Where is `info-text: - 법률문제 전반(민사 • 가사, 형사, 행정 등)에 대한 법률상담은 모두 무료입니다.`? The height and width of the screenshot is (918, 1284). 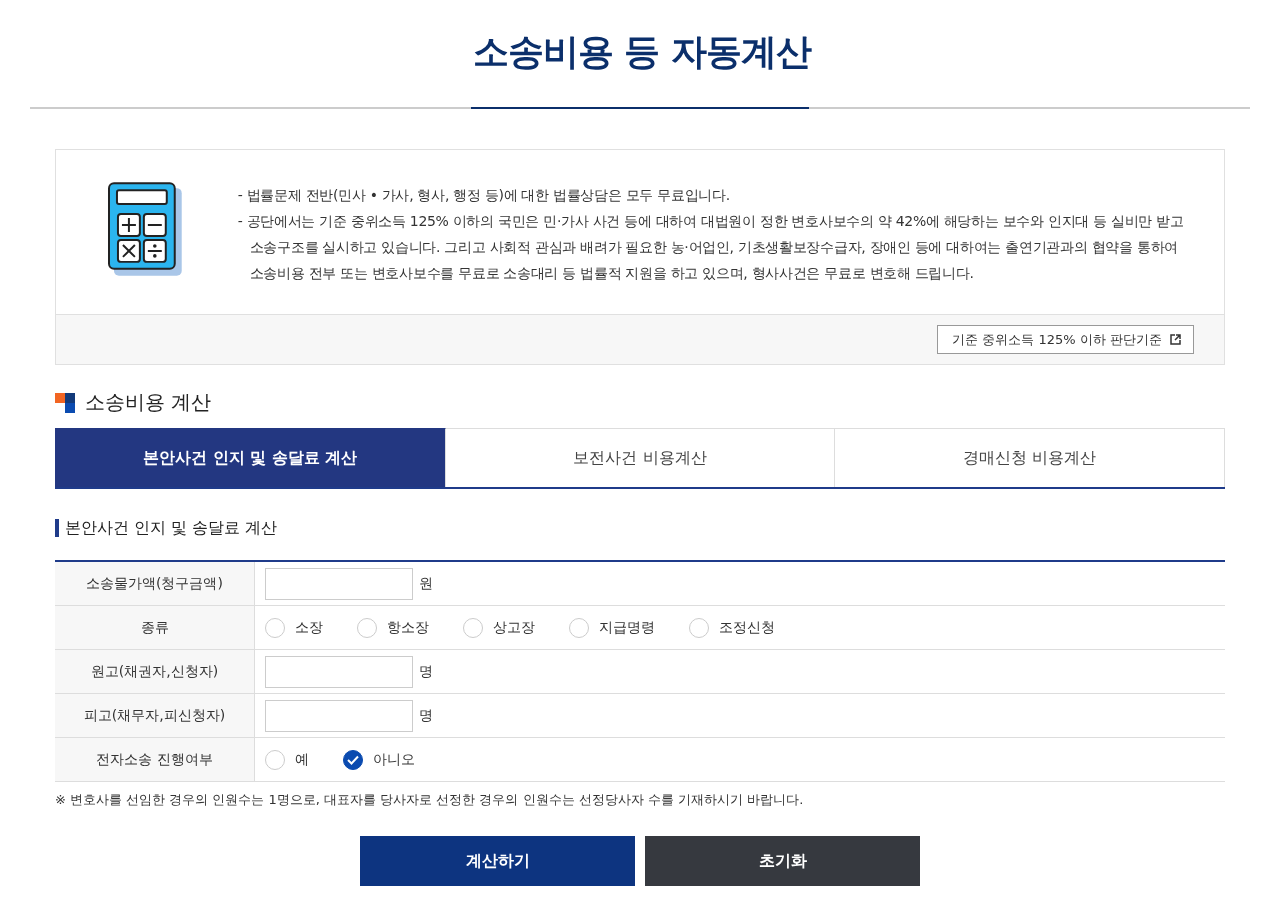
info-text: - 법률문제 전반(민사 • 가사, 형사, 행정 등)에 대한 법률상담은 모두 무료입니다. is located at coordinates (484, 195).